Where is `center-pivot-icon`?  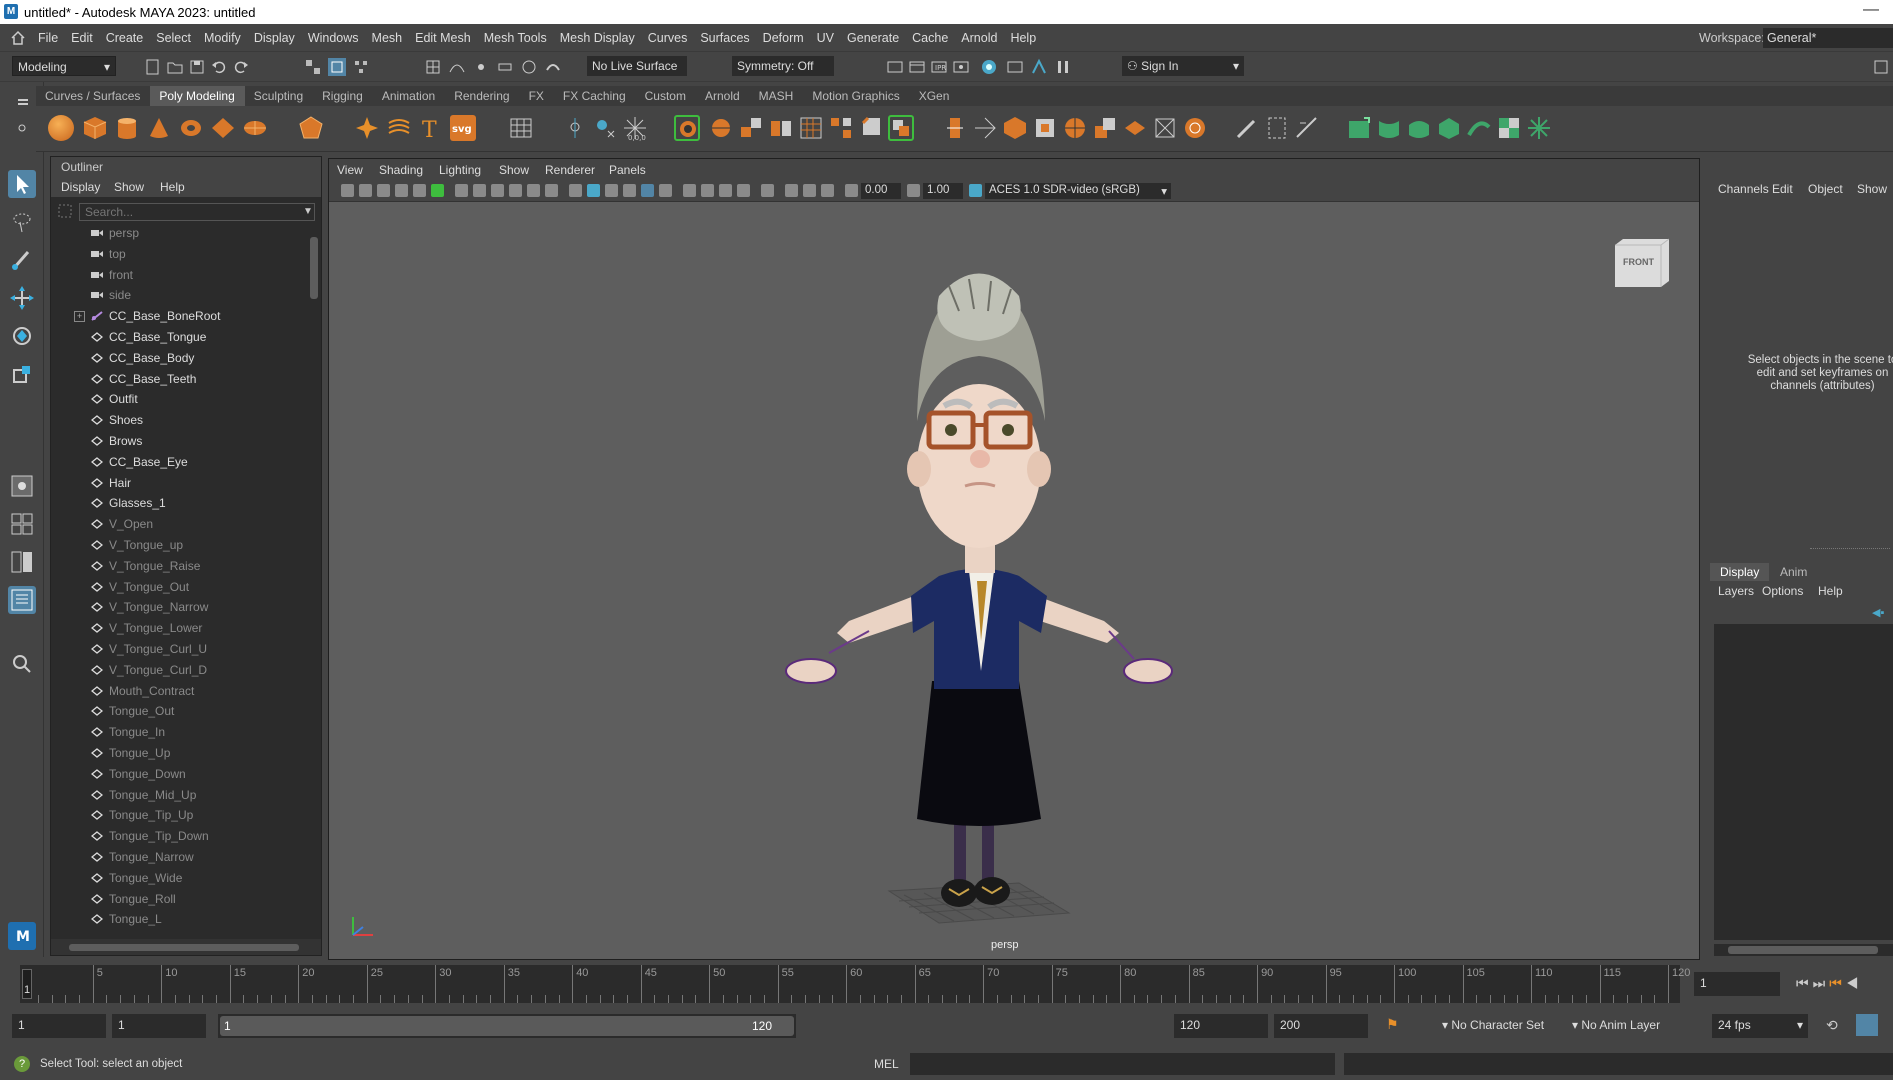
center-pivot-icon is located at coordinates (605, 128).